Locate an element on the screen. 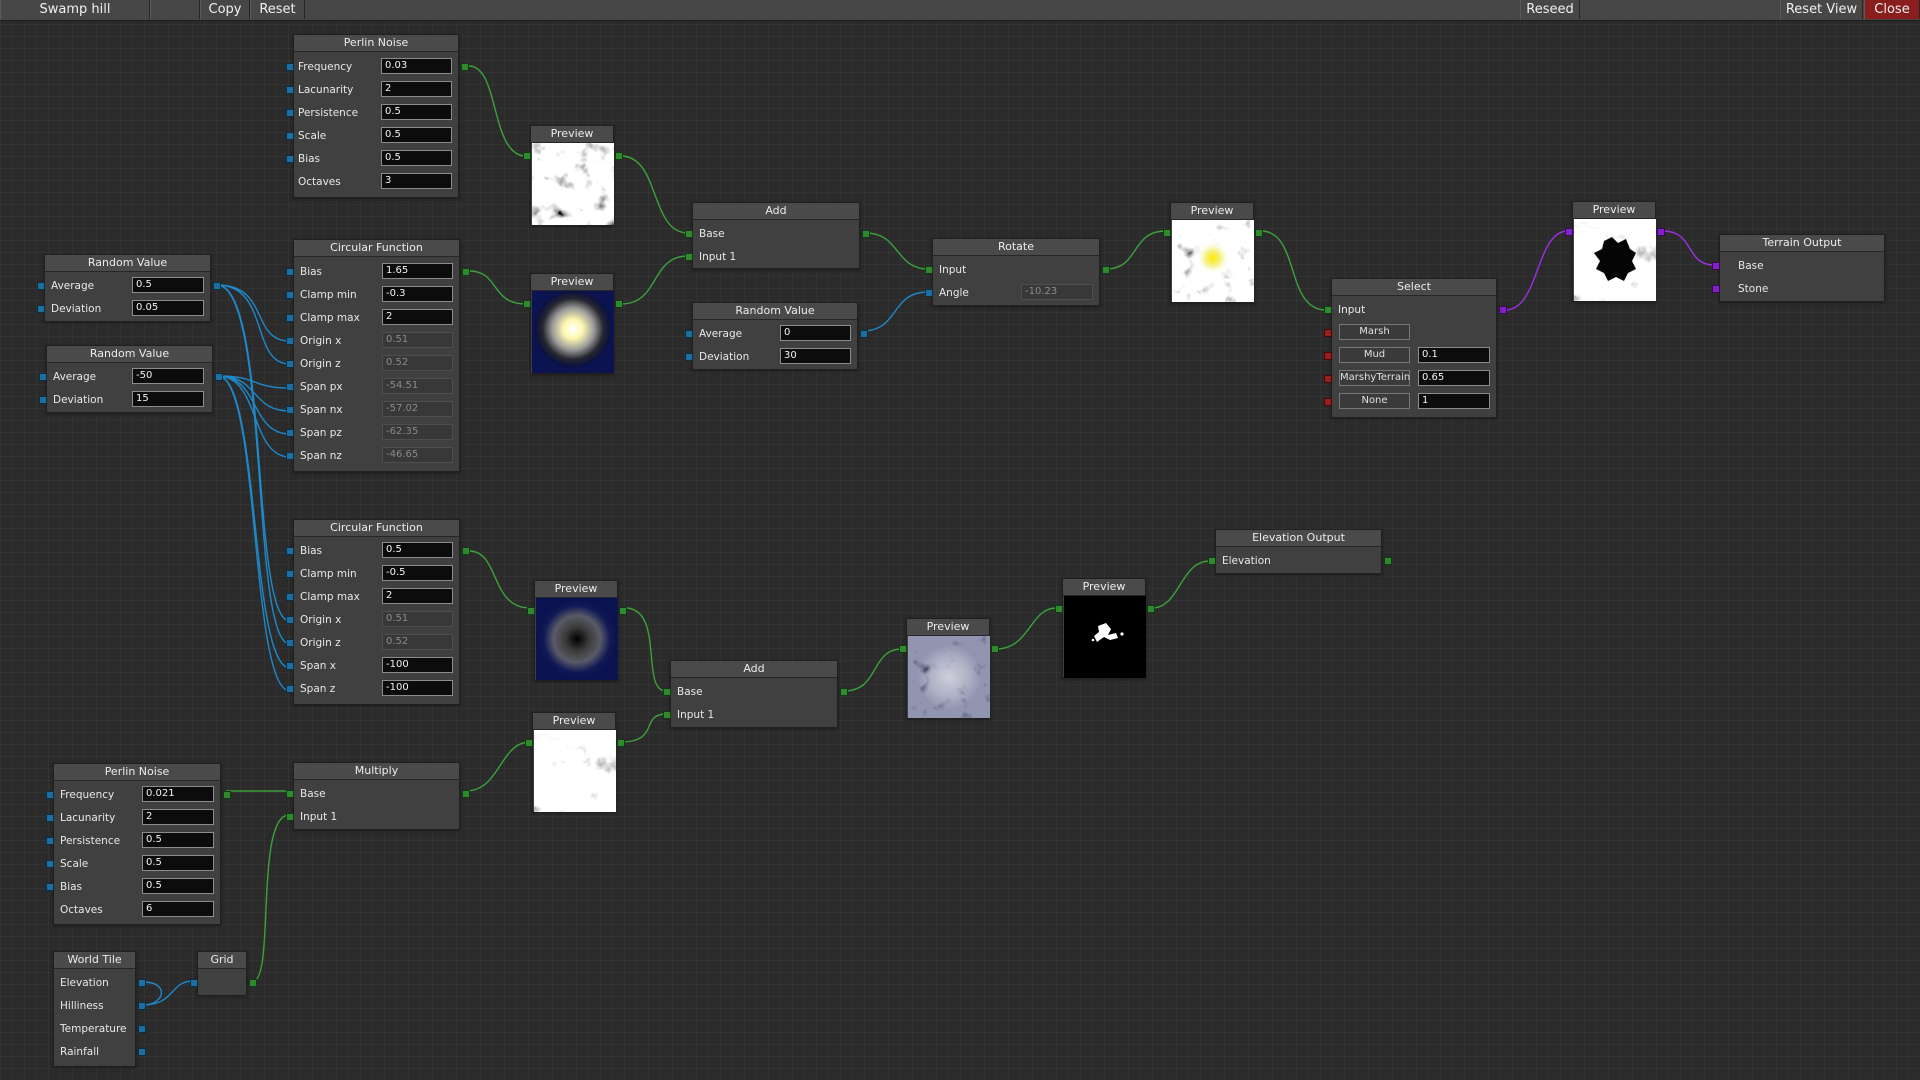 The height and width of the screenshot is (1080, 1920). marshy-terrain-button: MarshyTerrain is located at coordinates (1374, 378).